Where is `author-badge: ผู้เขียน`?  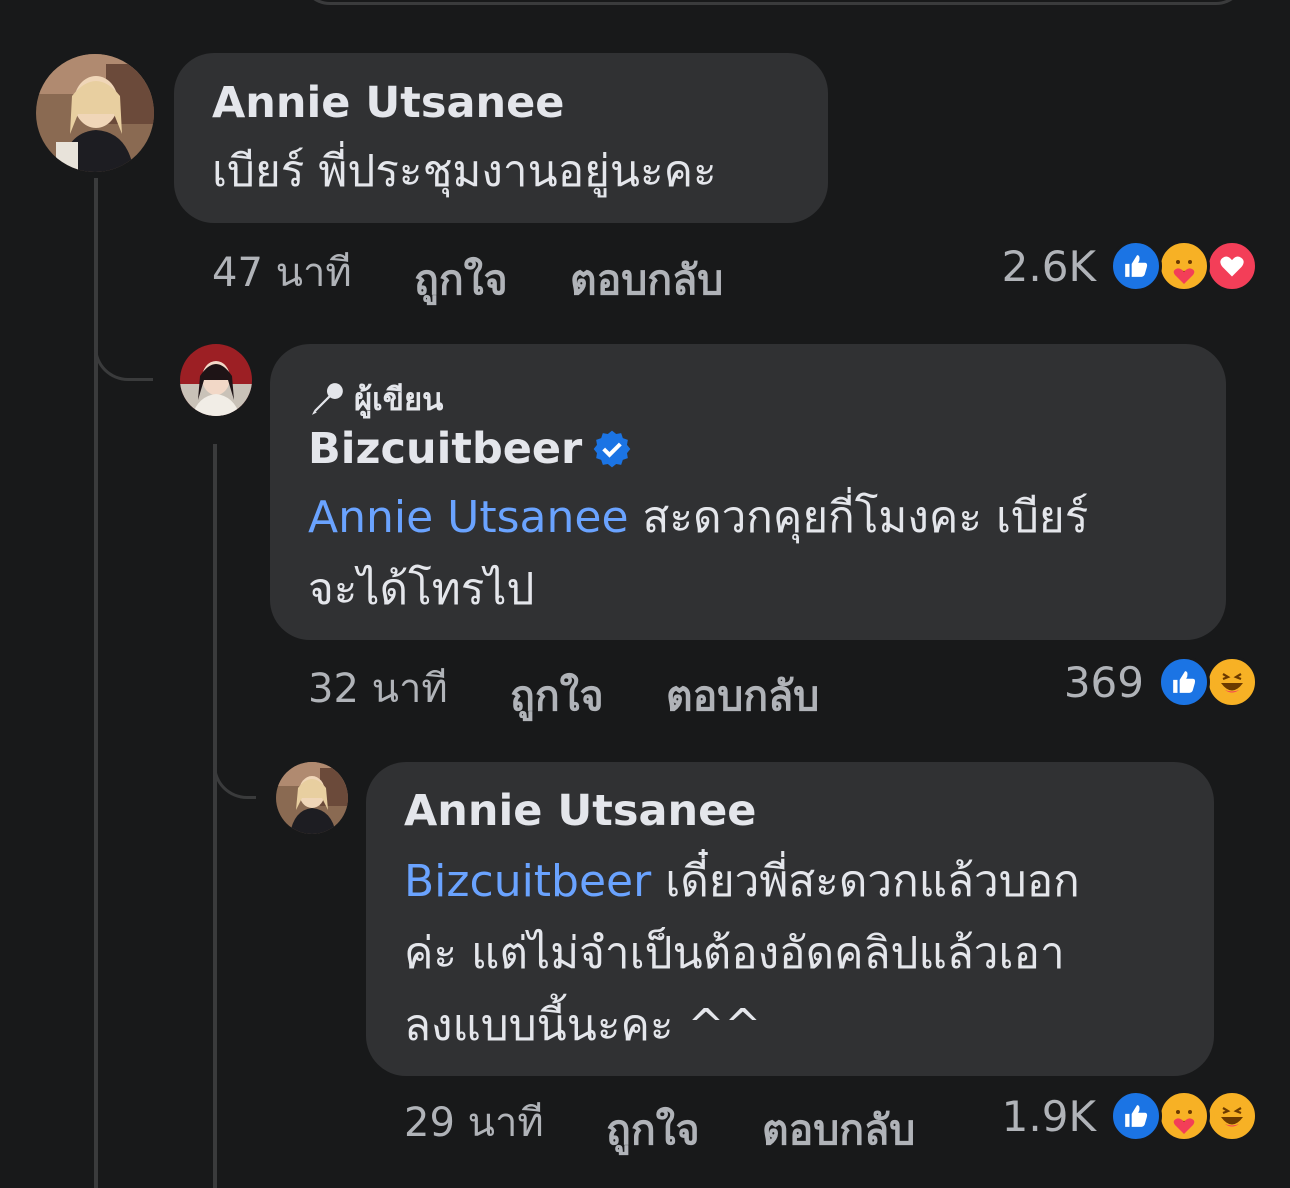 author-badge: ผู้เขียน is located at coordinates (375, 399).